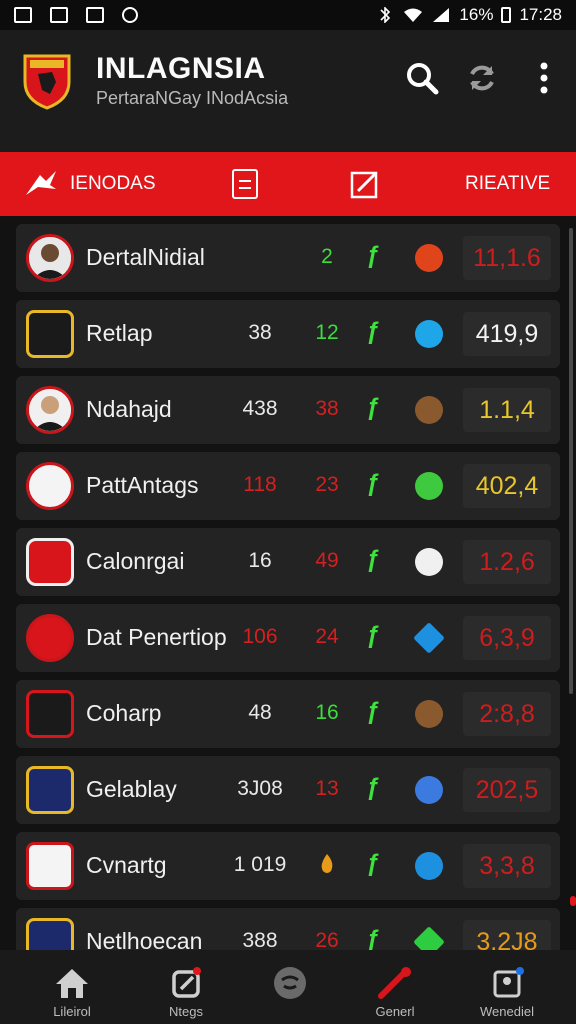  What do you see at coordinates (507, 562) in the screenshot?
I see `row-score: 1.2,6` at bounding box center [507, 562].